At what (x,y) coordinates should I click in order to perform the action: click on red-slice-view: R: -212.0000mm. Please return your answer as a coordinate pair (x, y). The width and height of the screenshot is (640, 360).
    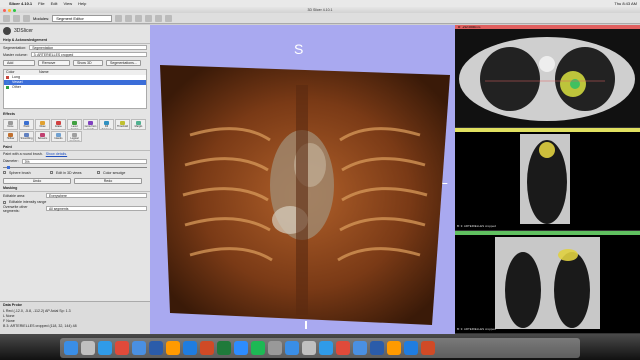
    Looking at the image, I should click on (547, 76).